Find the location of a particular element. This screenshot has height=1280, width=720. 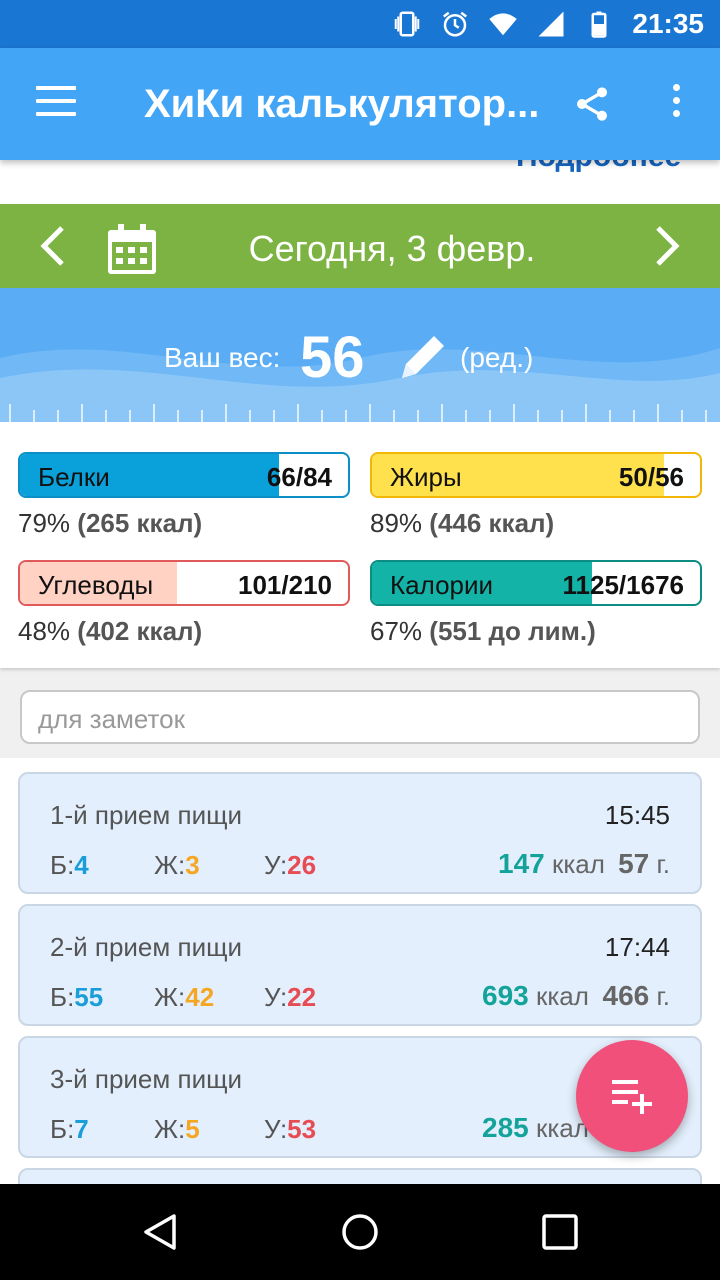

protein-amount: 4 is located at coordinates (81, 865).